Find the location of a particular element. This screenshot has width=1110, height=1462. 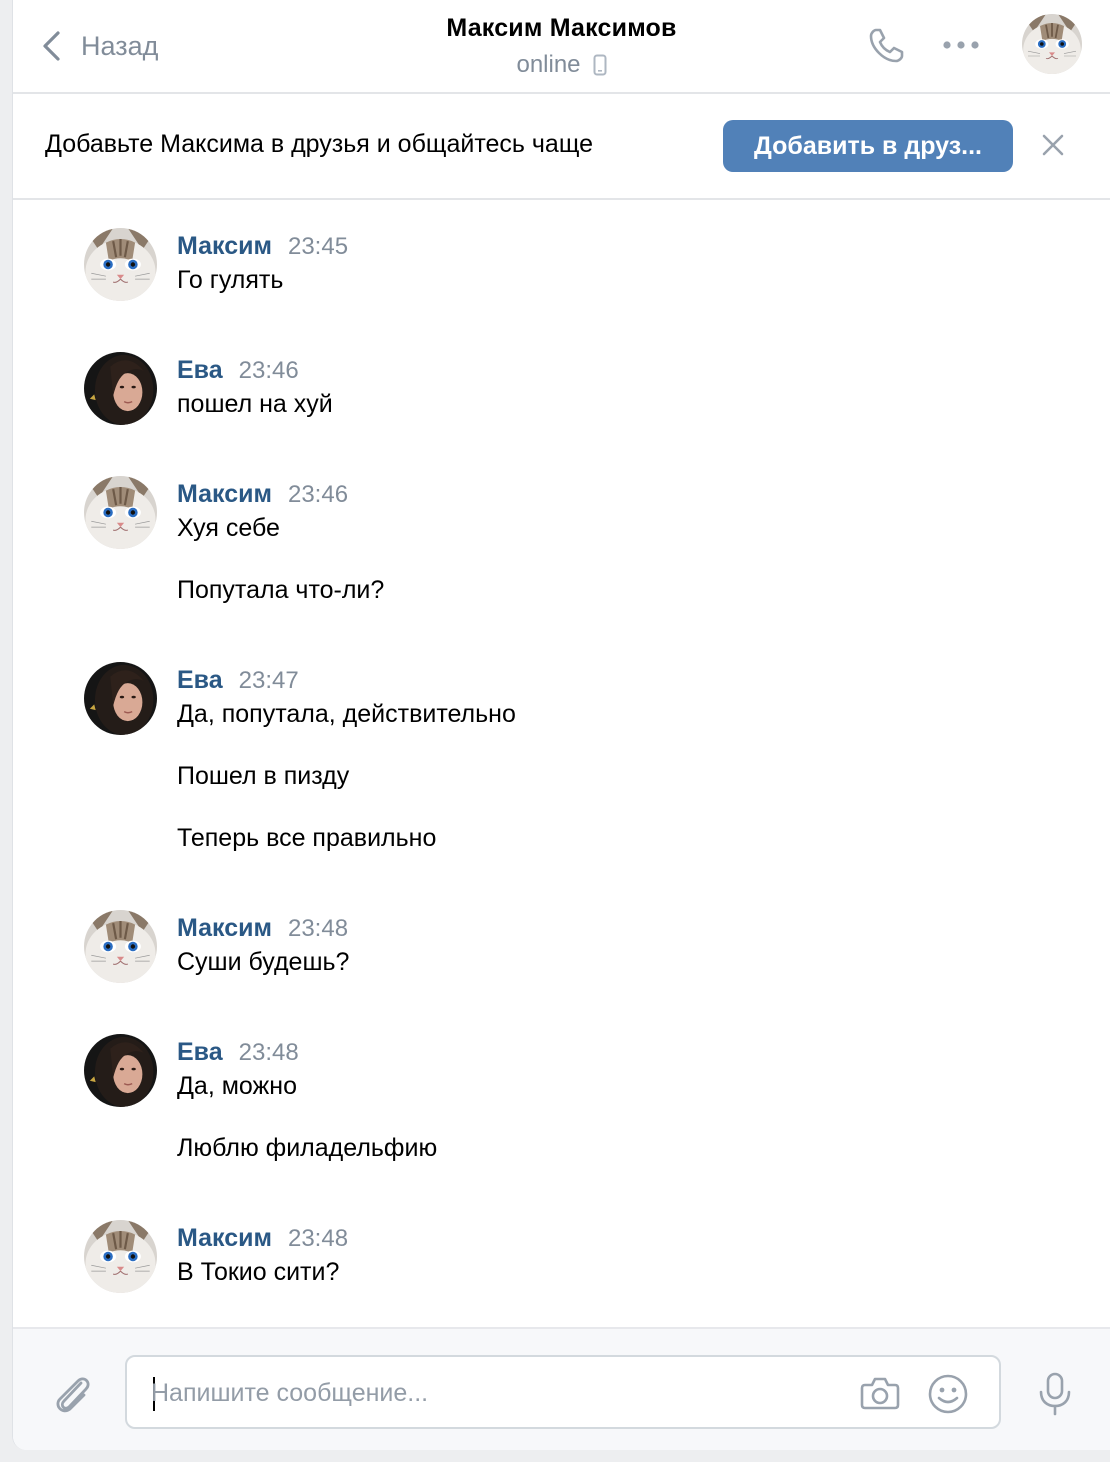

status-text: online is located at coordinates (548, 64).